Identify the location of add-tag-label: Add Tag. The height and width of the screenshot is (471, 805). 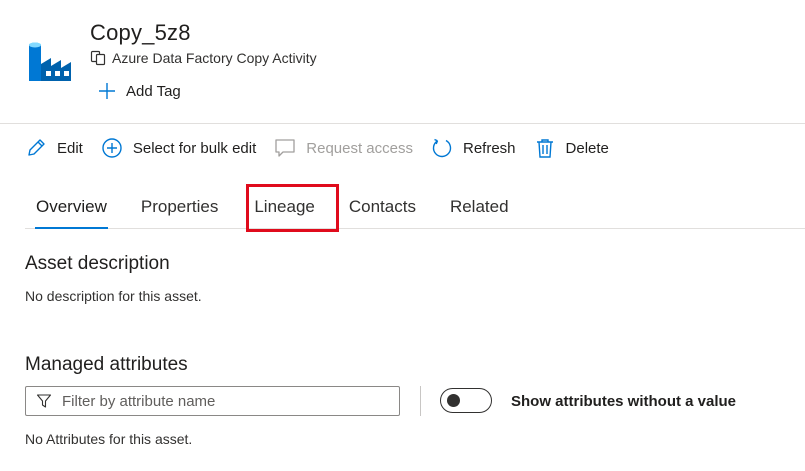
(153, 91).